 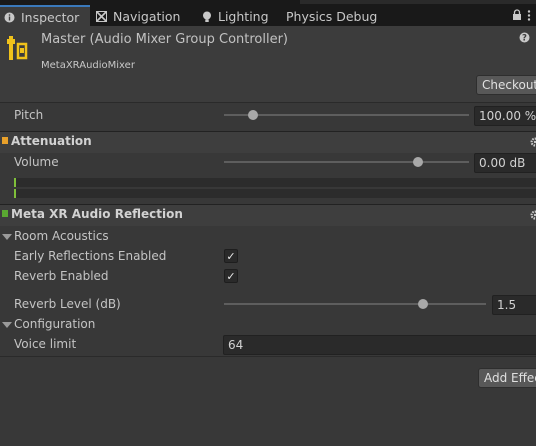 What do you see at coordinates (355, 304) in the screenshot?
I see `reverb-level-slider` at bounding box center [355, 304].